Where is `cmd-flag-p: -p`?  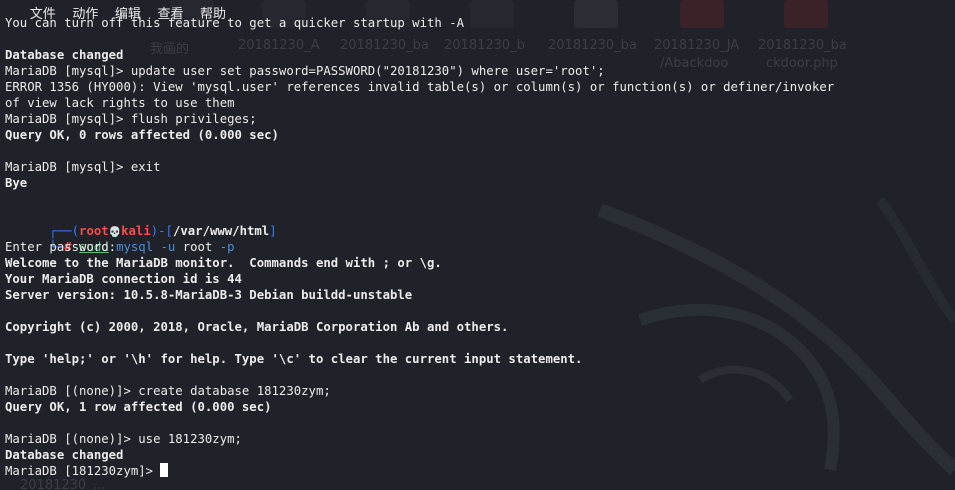
cmd-flag-p: -p is located at coordinates (227, 247).